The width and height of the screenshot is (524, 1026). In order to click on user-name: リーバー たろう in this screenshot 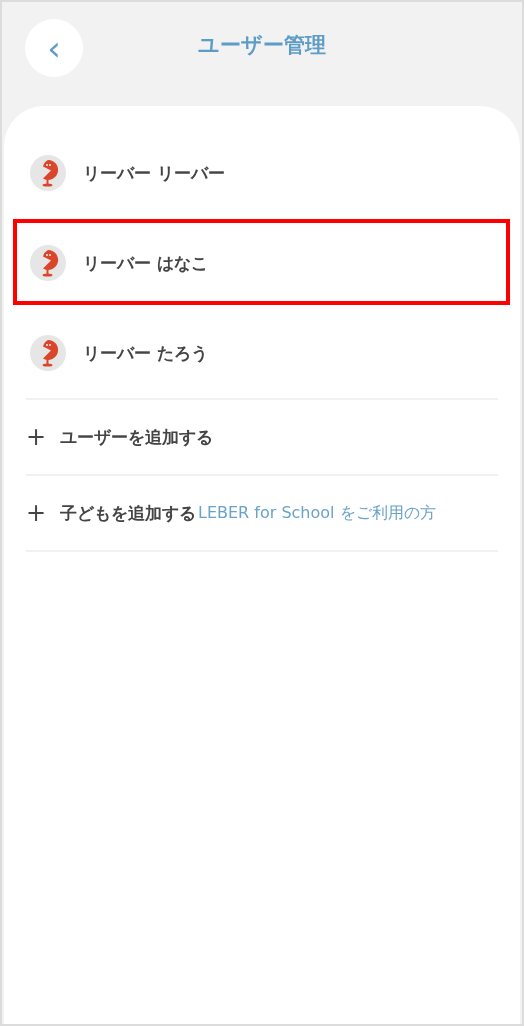, I will do `click(145, 353)`.